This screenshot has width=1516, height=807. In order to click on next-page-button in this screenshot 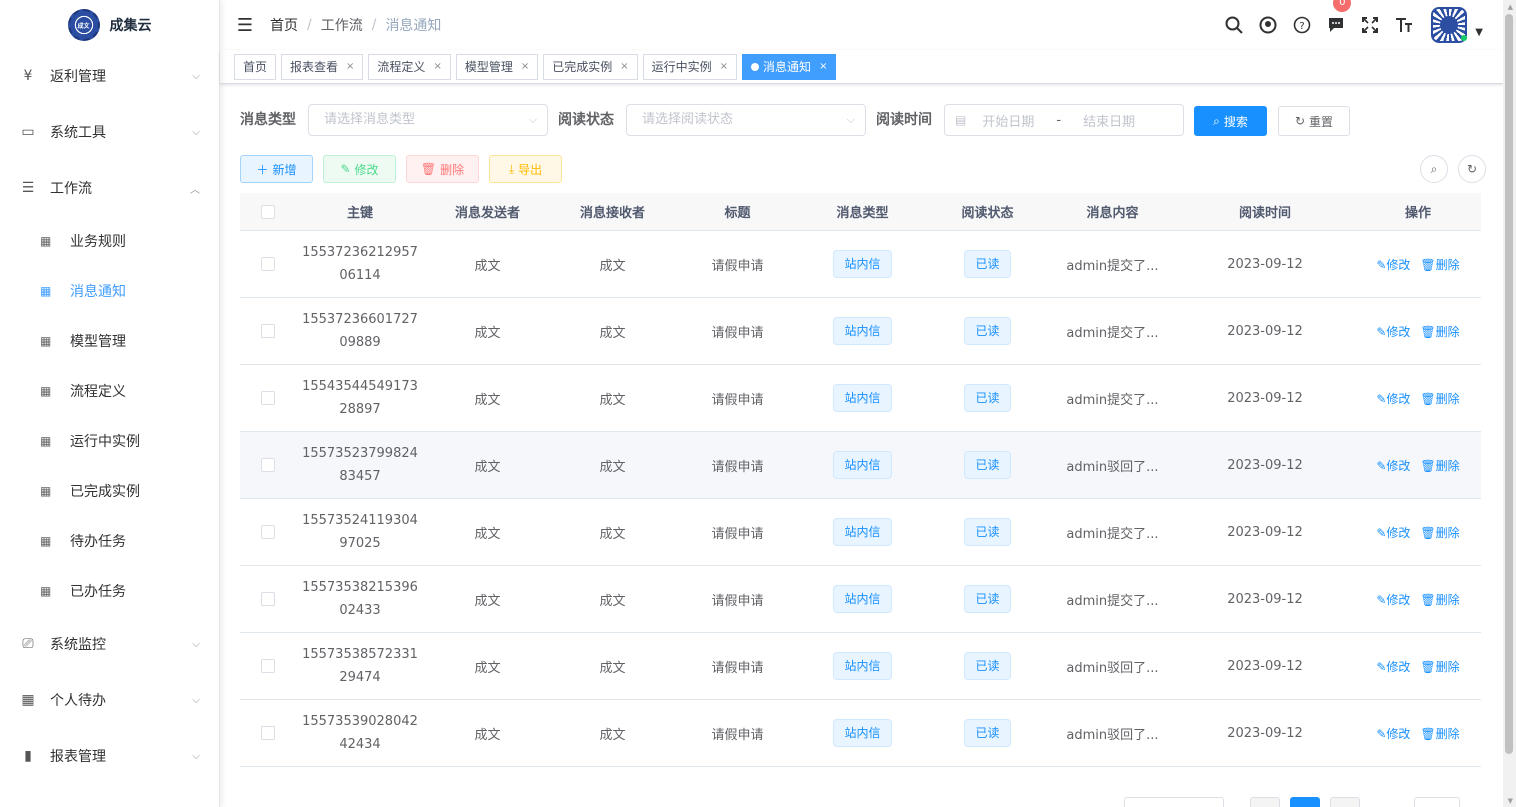, I will do `click(1345, 802)`.